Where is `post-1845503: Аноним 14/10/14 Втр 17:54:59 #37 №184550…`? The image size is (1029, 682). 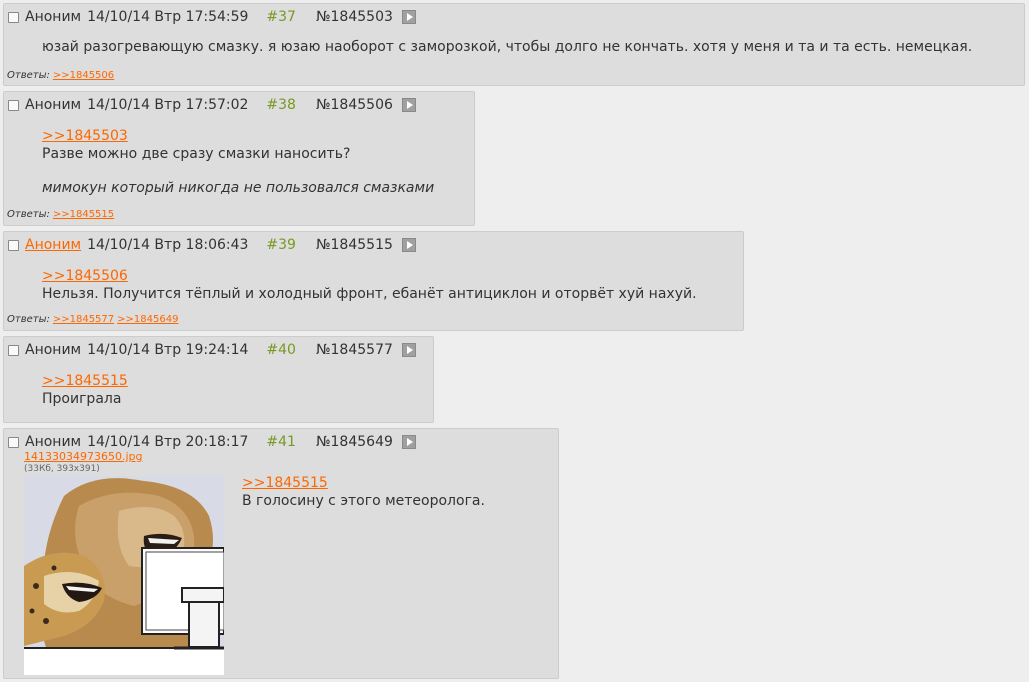
post-1845503: Аноним 14/10/14 Втр 17:54:59 #37 №184550… is located at coordinates (514, 44).